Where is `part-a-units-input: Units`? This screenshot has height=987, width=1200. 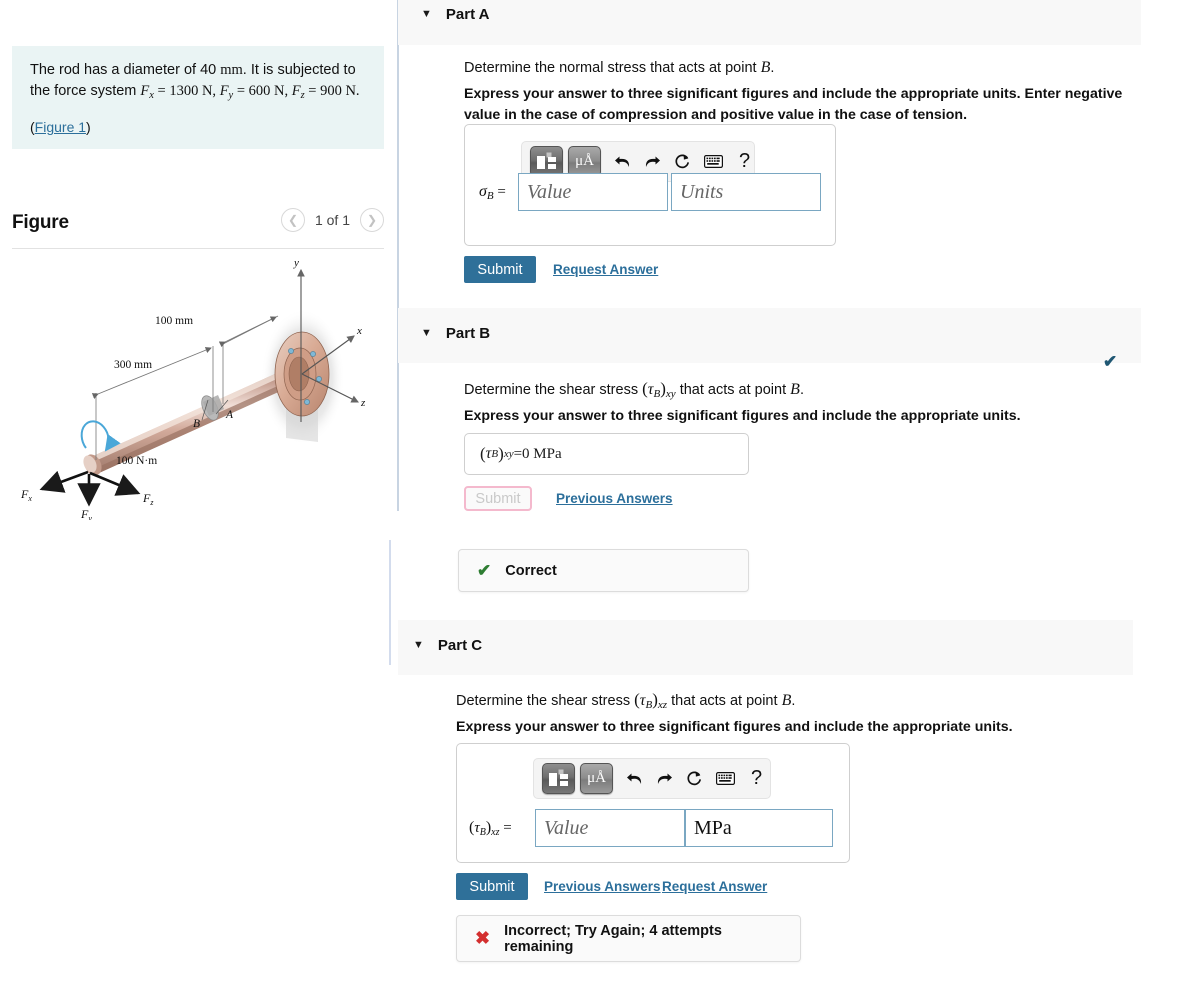
part-a-units-input: Units is located at coordinates (746, 192).